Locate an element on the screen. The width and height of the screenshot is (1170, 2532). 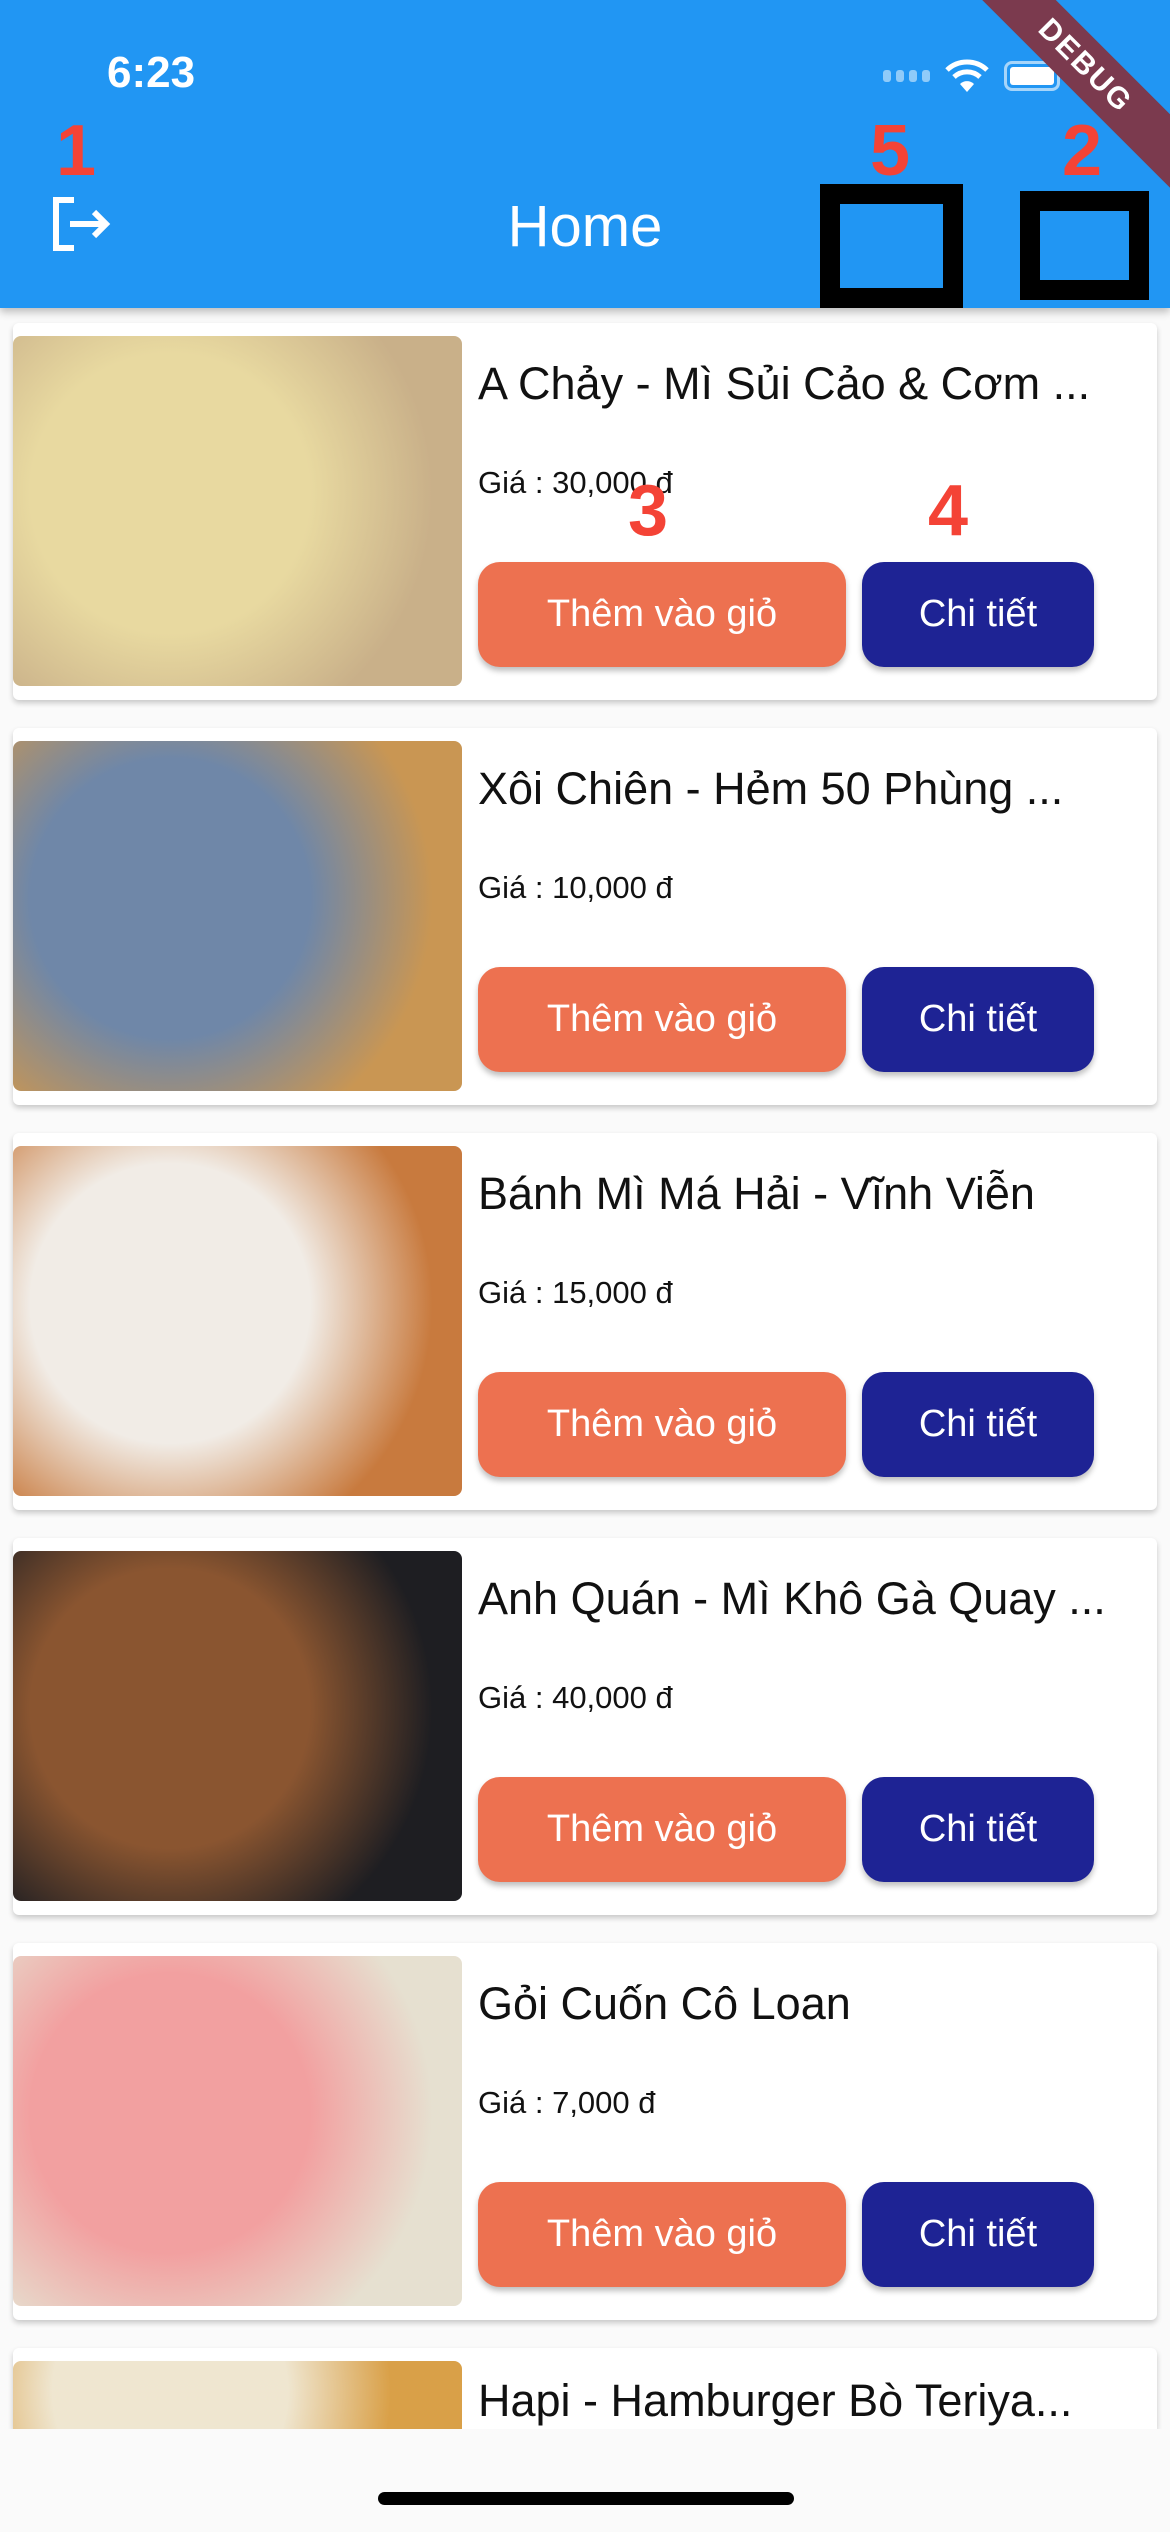
annotation-3: 3 is located at coordinates (648, 511).